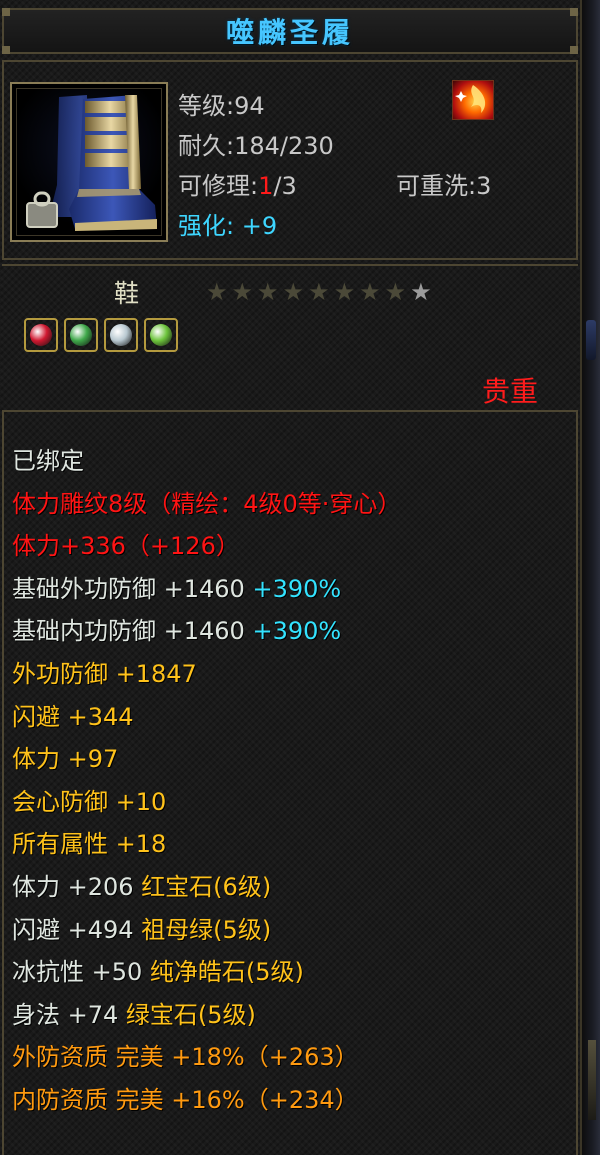 This screenshot has width=600, height=1155. Describe the element at coordinates (48, 461) in the screenshot. I see `attribute-text: 已绑定` at that location.